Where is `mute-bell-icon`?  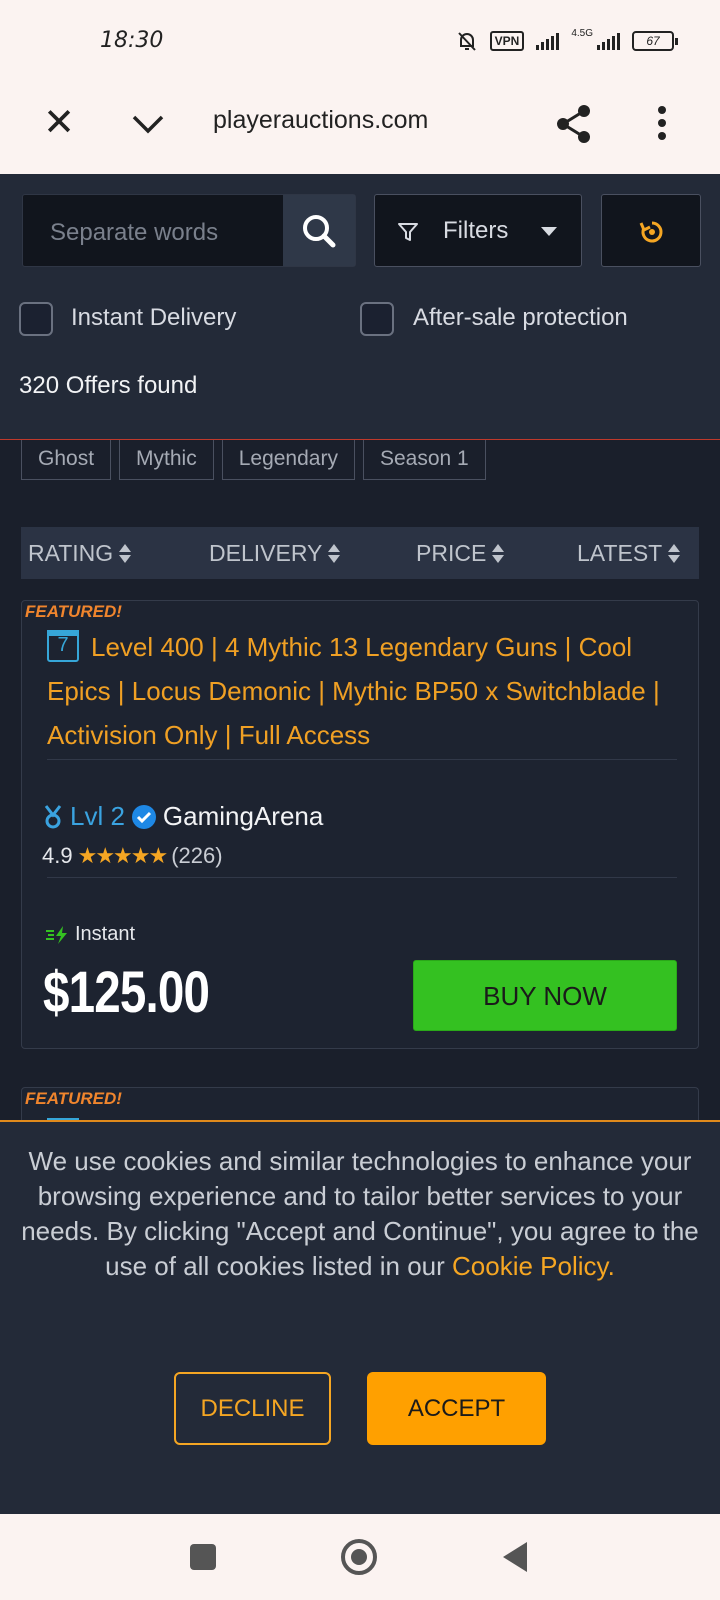 mute-bell-icon is located at coordinates (466, 41).